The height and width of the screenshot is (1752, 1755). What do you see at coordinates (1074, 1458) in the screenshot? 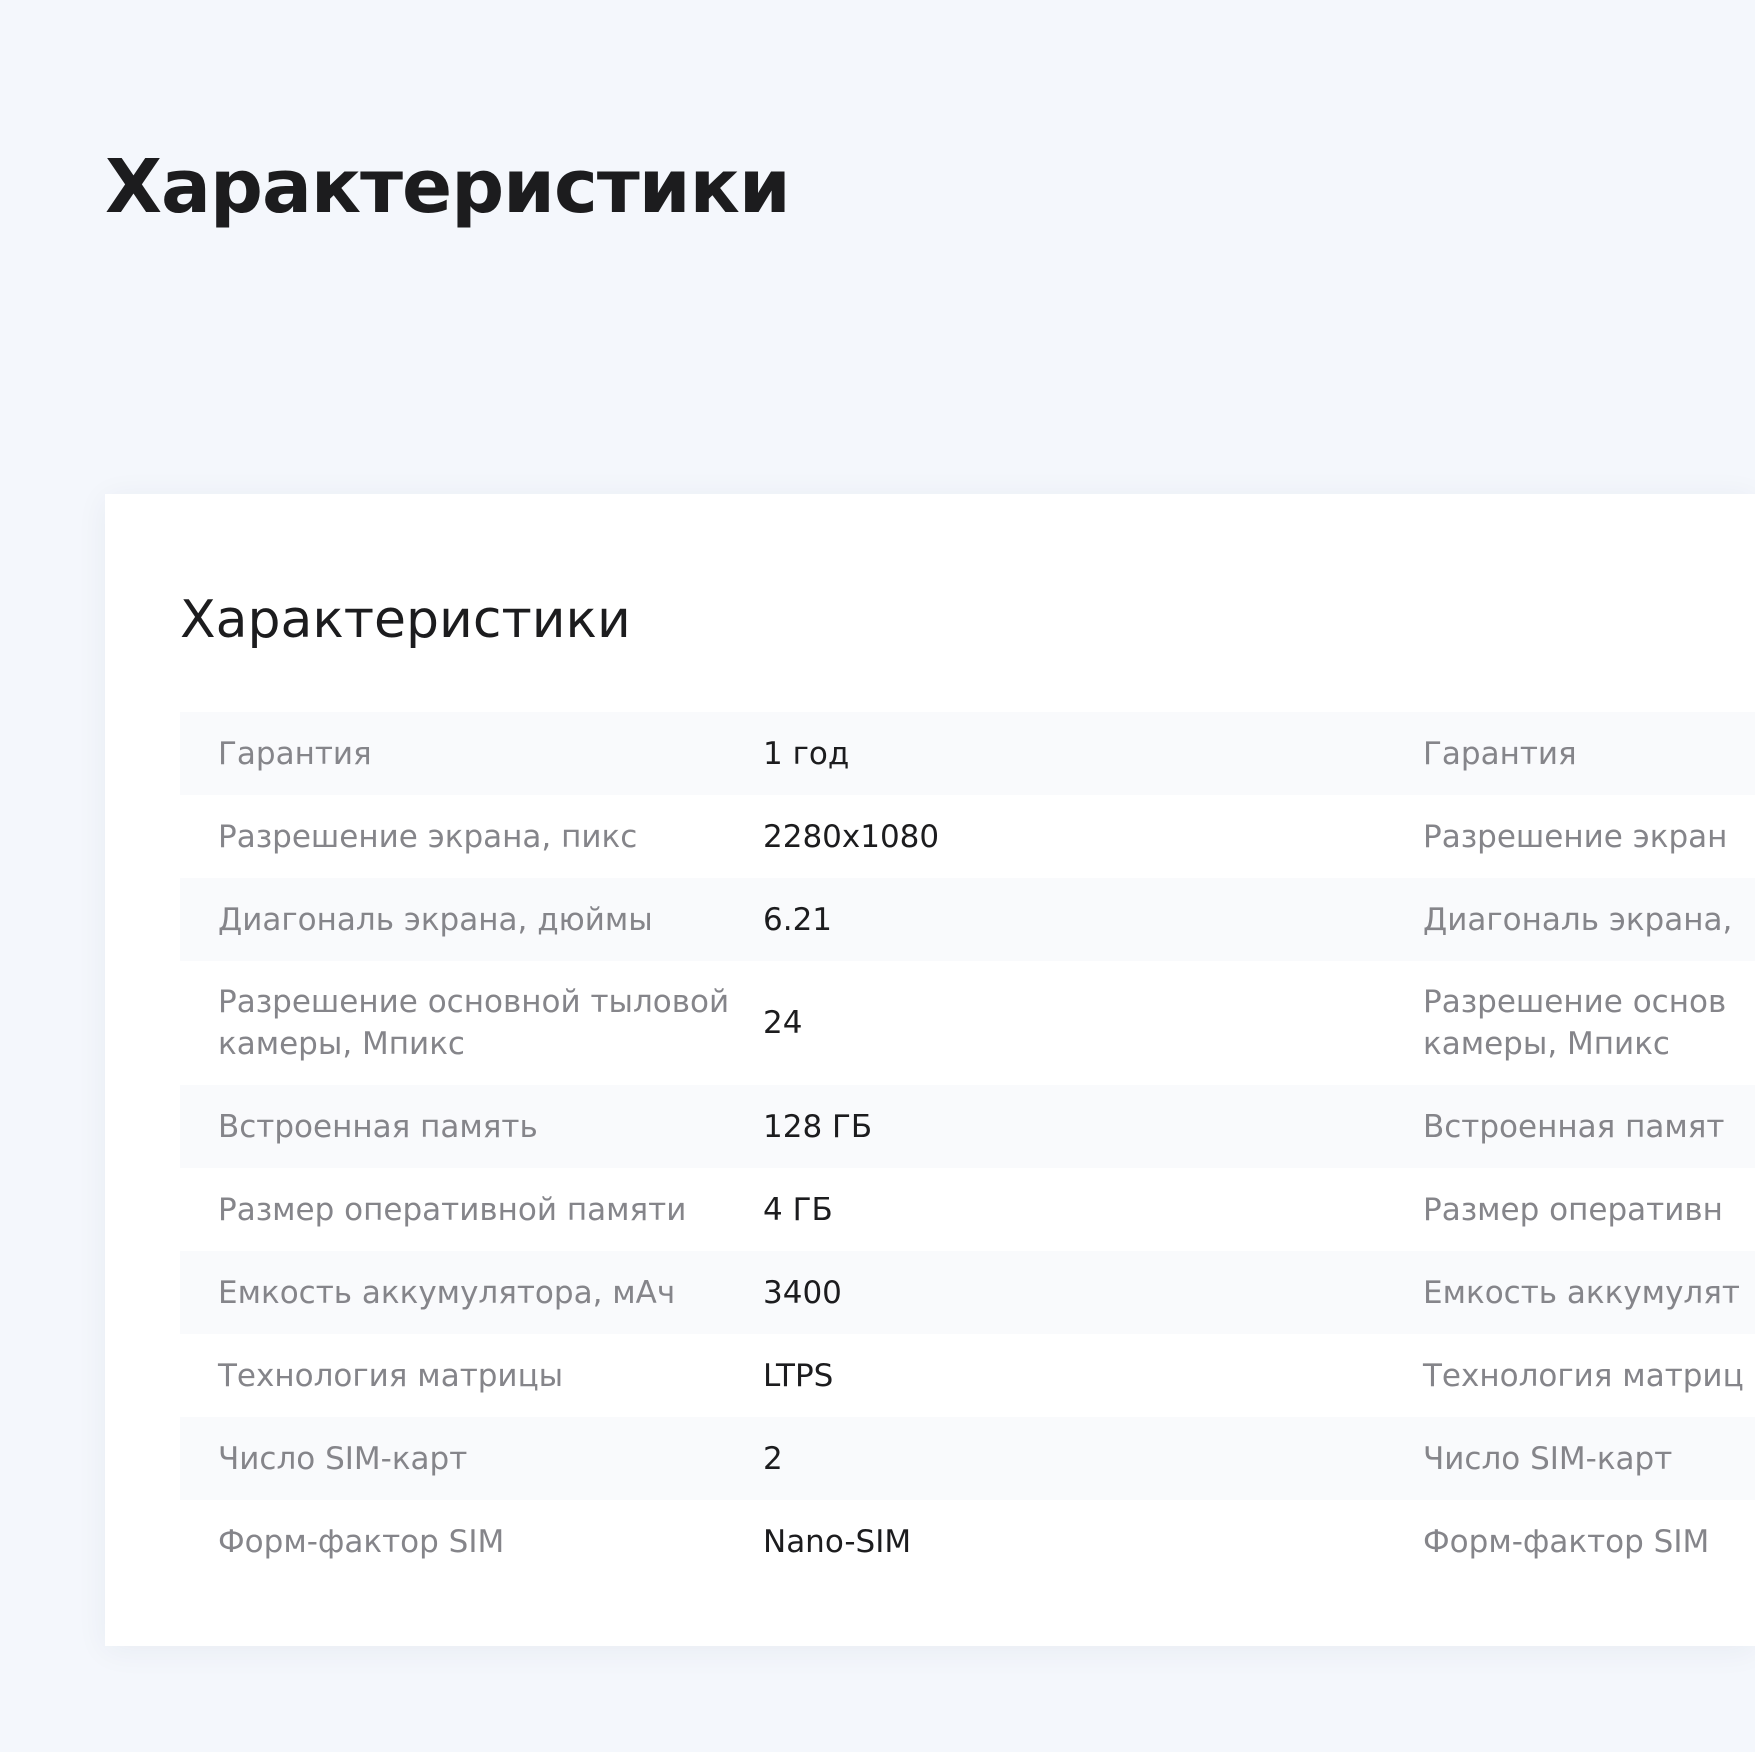
I see `spec-value: 2` at bounding box center [1074, 1458].